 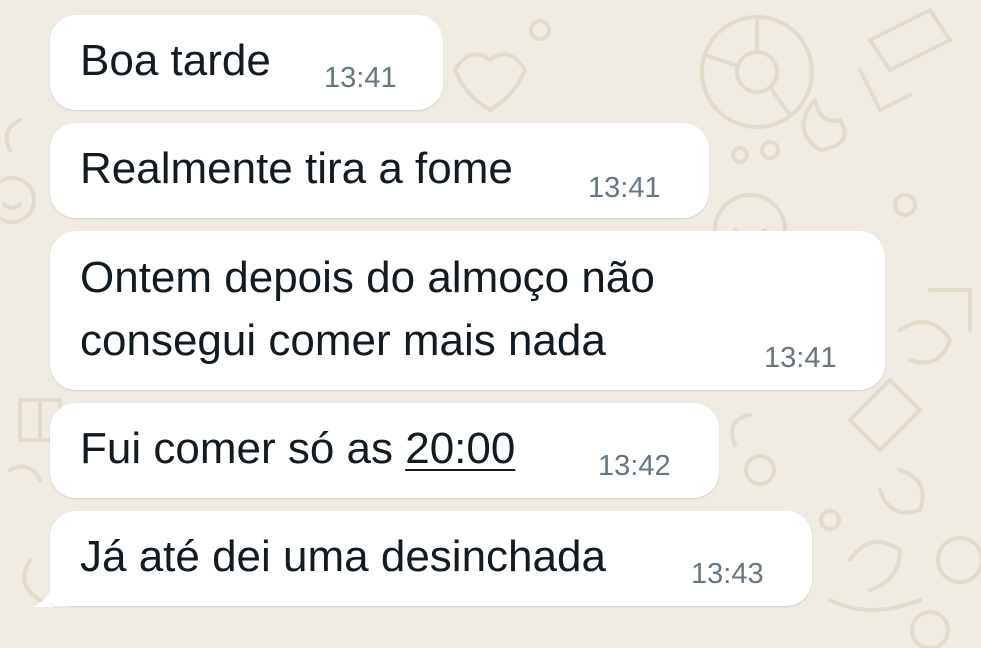 I want to click on incoming-message: Realmente tira a fome 13:41, so click(x=379, y=170).